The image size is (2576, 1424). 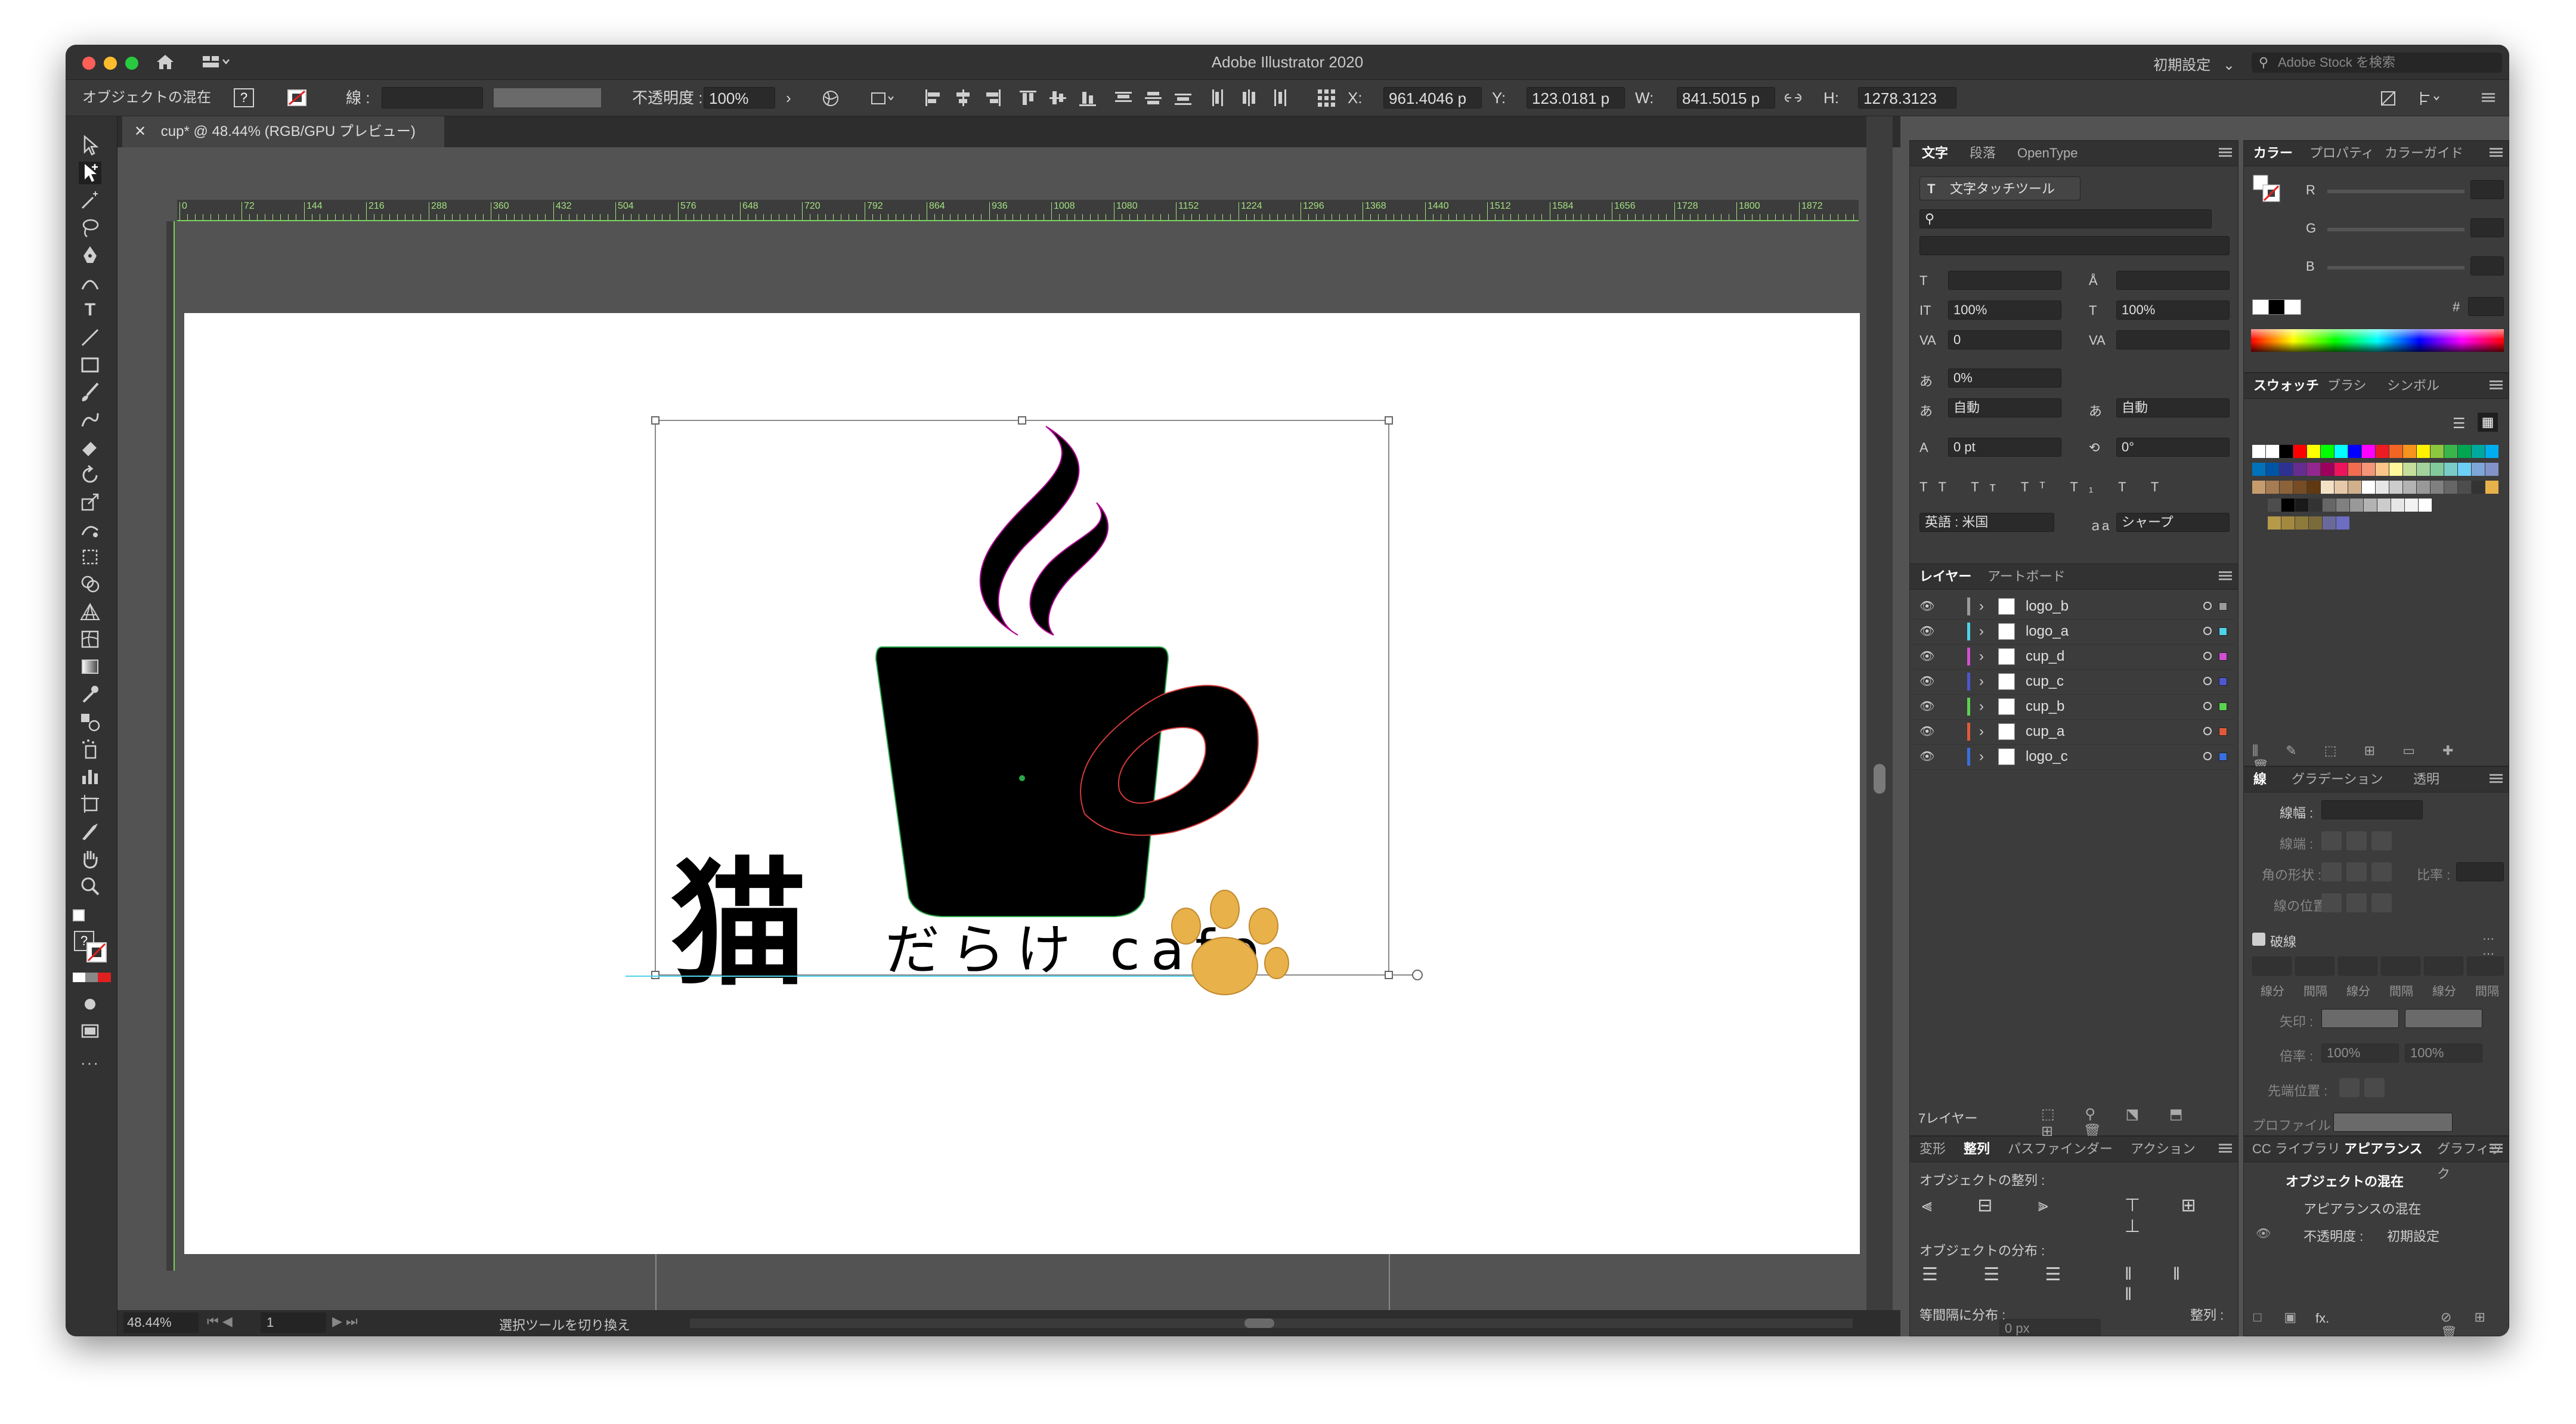 I want to click on zoom-level-field: 48.44%, so click(x=161, y=1322).